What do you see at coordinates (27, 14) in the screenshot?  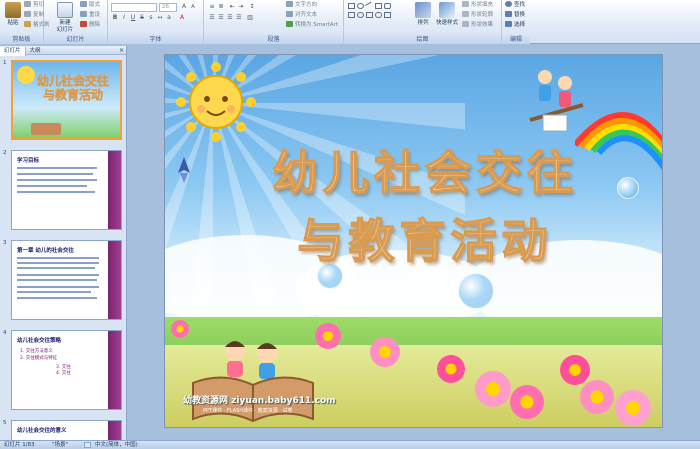 I see `copy-icon` at bounding box center [27, 14].